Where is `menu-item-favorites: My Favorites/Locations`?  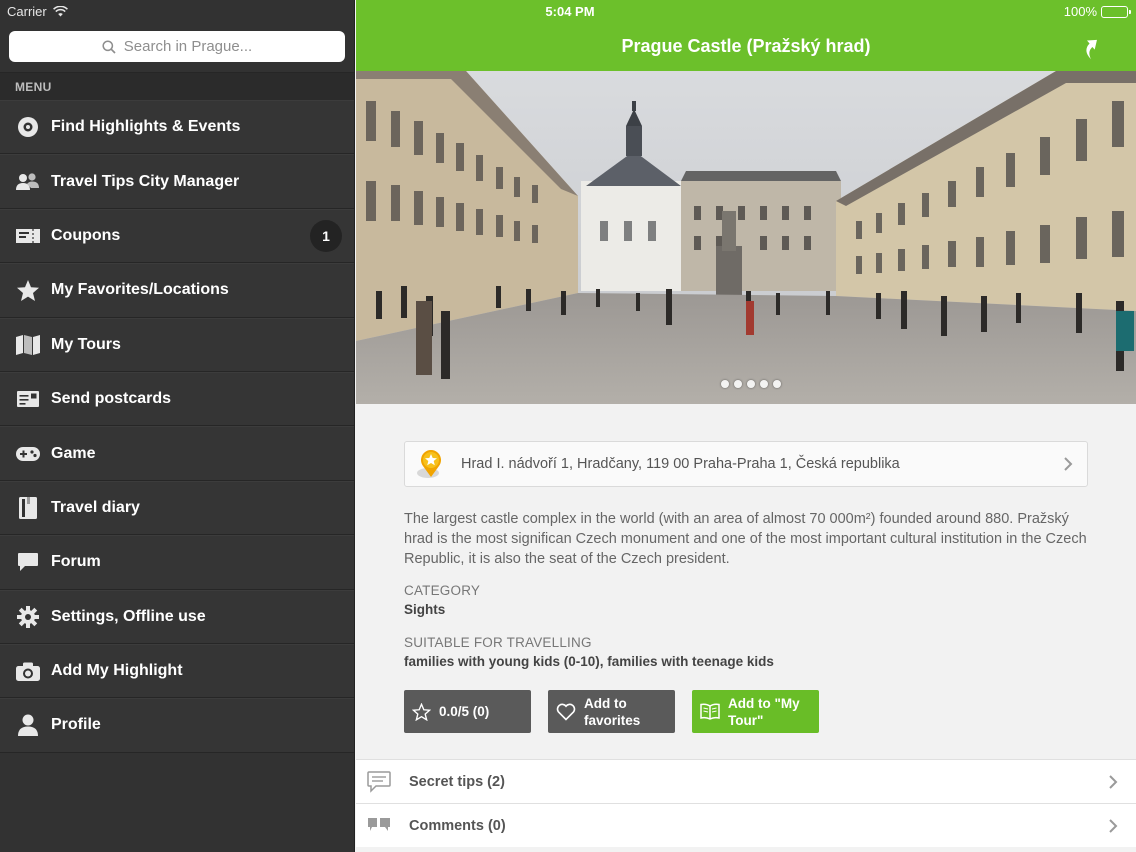 menu-item-favorites: My Favorites/Locations is located at coordinates (177, 290).